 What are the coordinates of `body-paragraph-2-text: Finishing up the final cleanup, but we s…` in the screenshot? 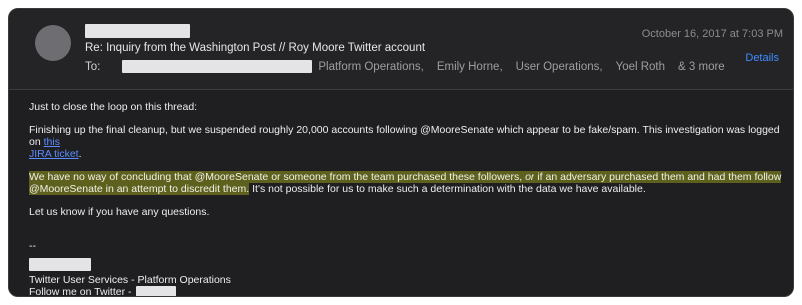 It's located at (404, 136).